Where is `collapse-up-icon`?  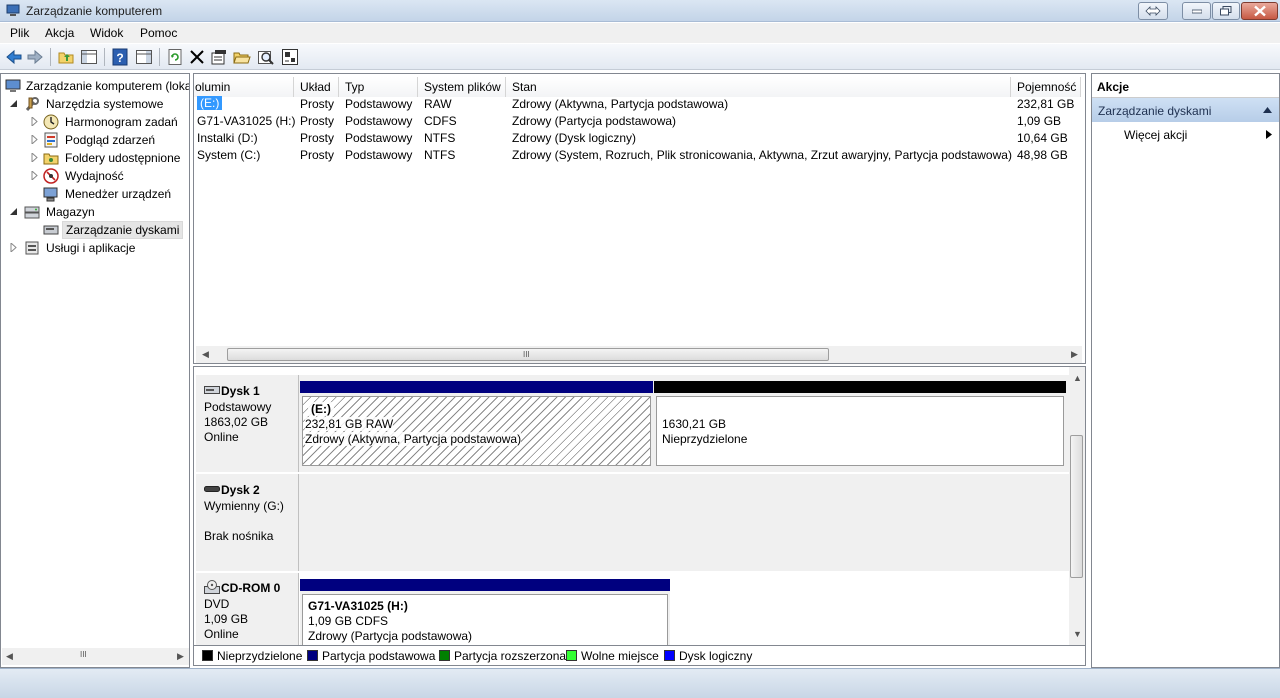
collapse-up-icon is located at coordinates (1267, 110).